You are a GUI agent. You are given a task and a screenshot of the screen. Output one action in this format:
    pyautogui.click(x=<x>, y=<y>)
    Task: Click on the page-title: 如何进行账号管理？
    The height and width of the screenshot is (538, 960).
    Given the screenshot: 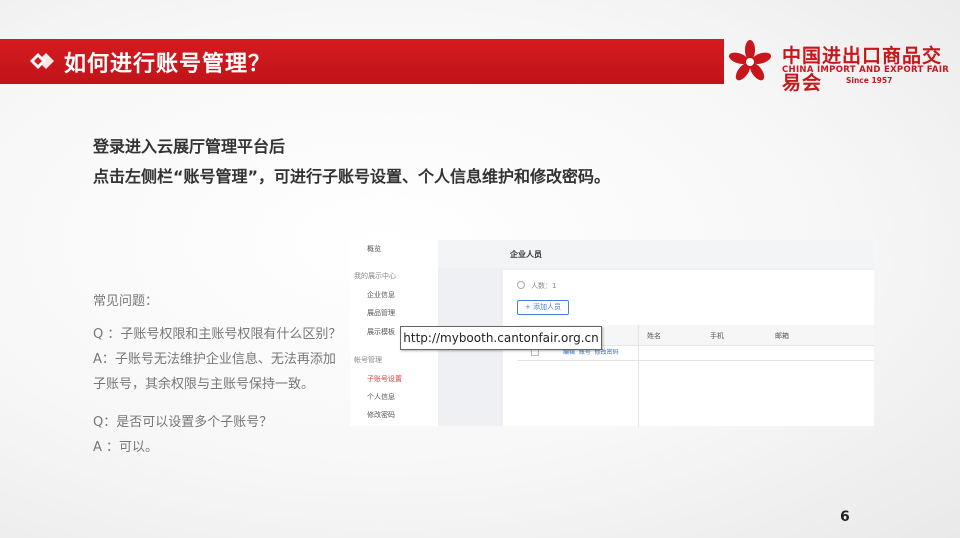 What is the action you would take?
    pyautogui.click(x=168, y=64)
    